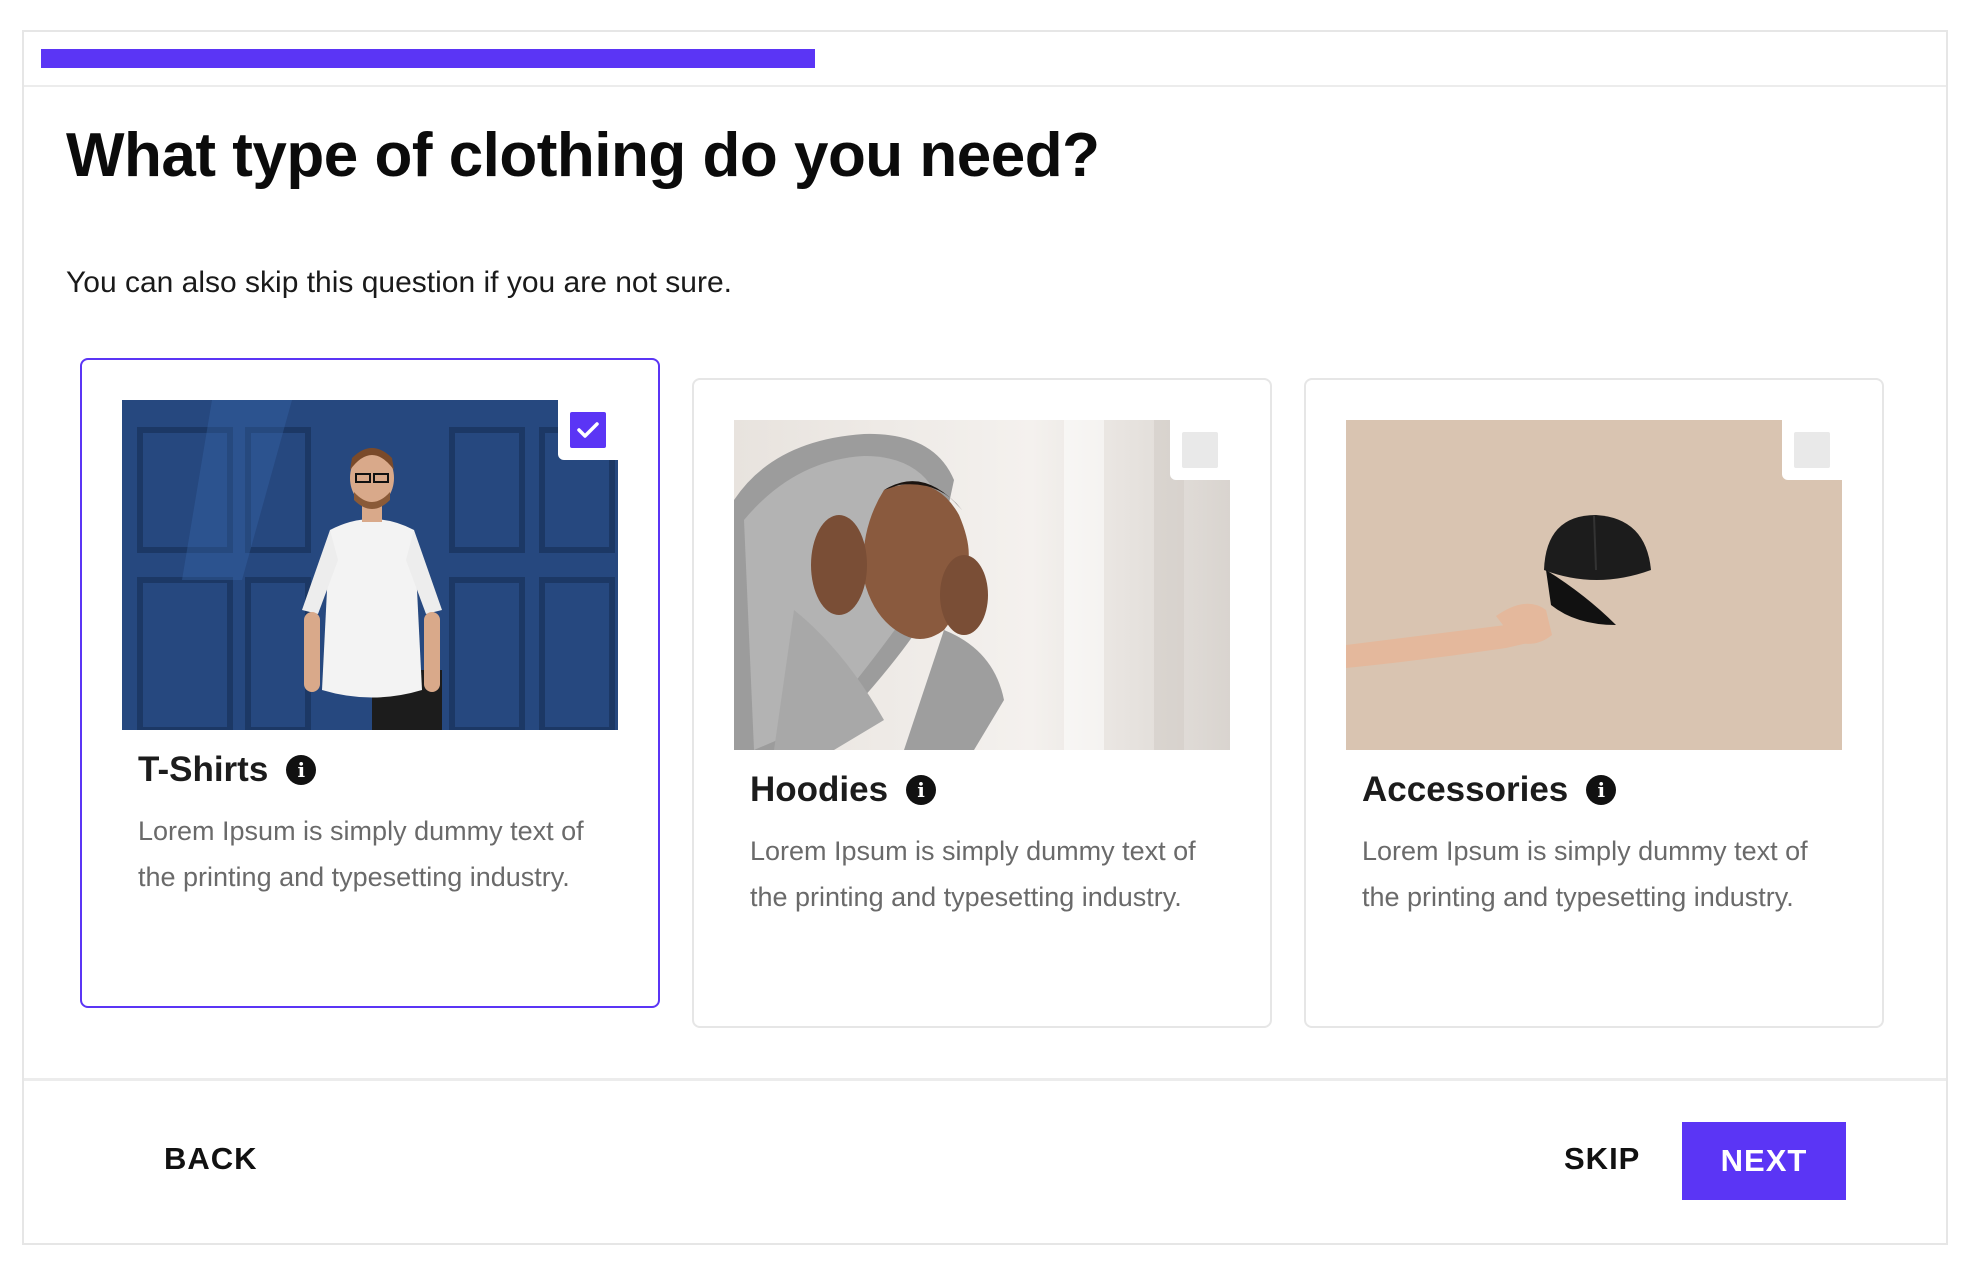 Image resolution: width=1964 pixels, height=1274 pixels. Describe the element at coordinates (982, 585) in the screenshot. I see `hoodies-image` at that location.